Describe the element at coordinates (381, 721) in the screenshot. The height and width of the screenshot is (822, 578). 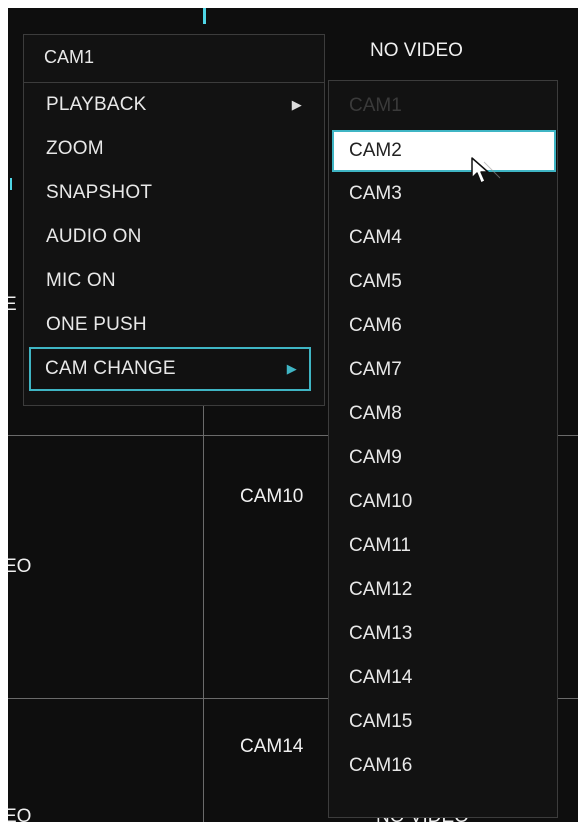
I see `submenu-item-label: CAM15` at that location.